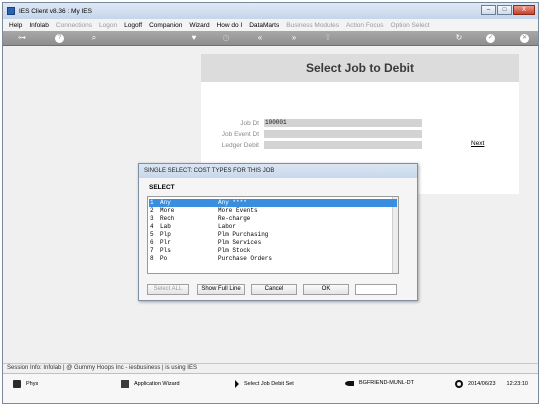 The width and height of the screenshot is (541, 407). I want to click on title-bar: IES Client v8.36 : My IES – □ X, so click(270, 11).